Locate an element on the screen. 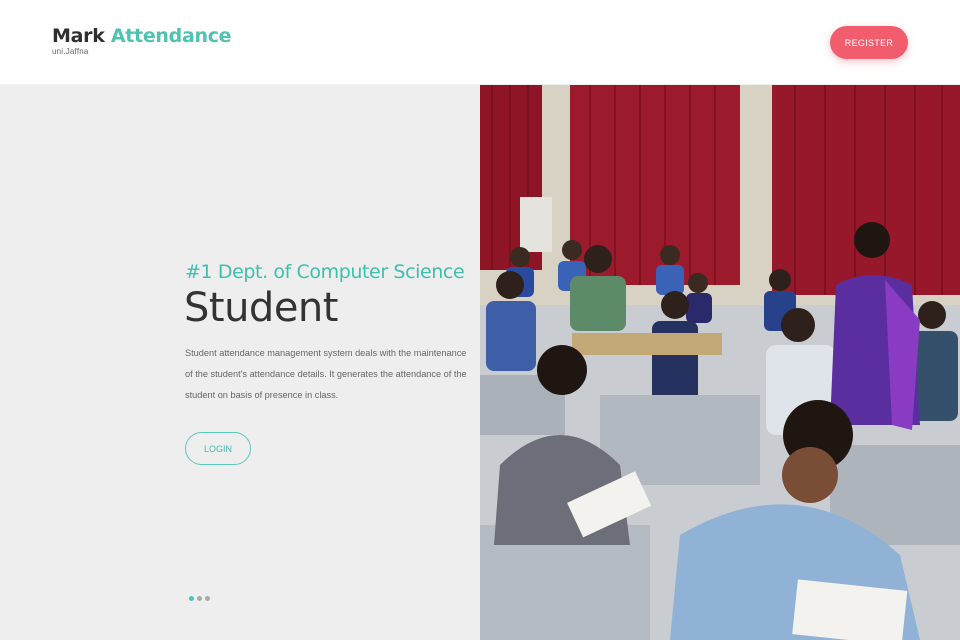 The width and height of the screenshot is (960, 640). login-button: LOGIN is located at coordinates (218, 448).